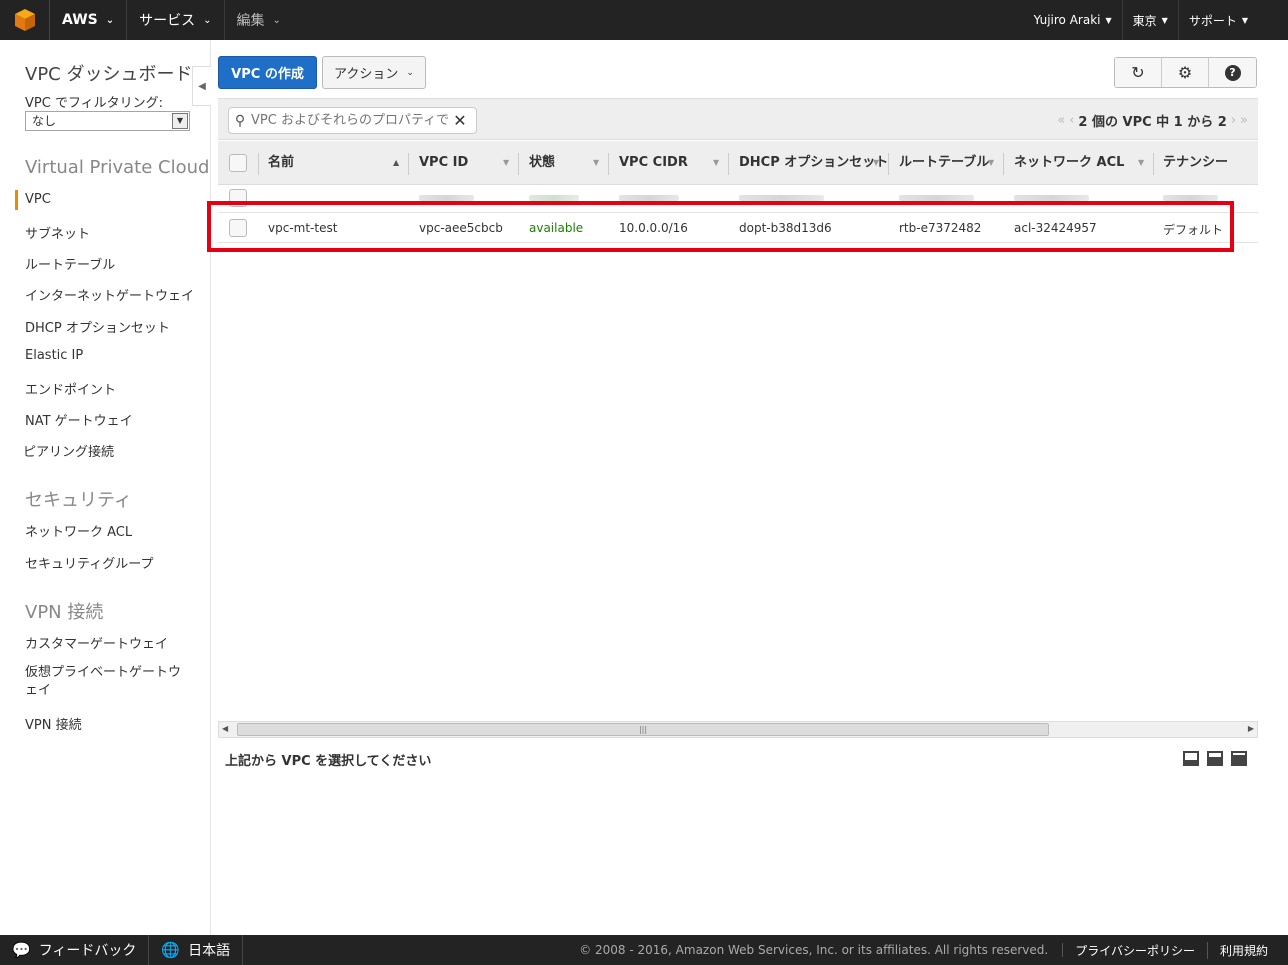  I want to click on sidebar-title: VPC ダッシュボード, so click(108, 73).